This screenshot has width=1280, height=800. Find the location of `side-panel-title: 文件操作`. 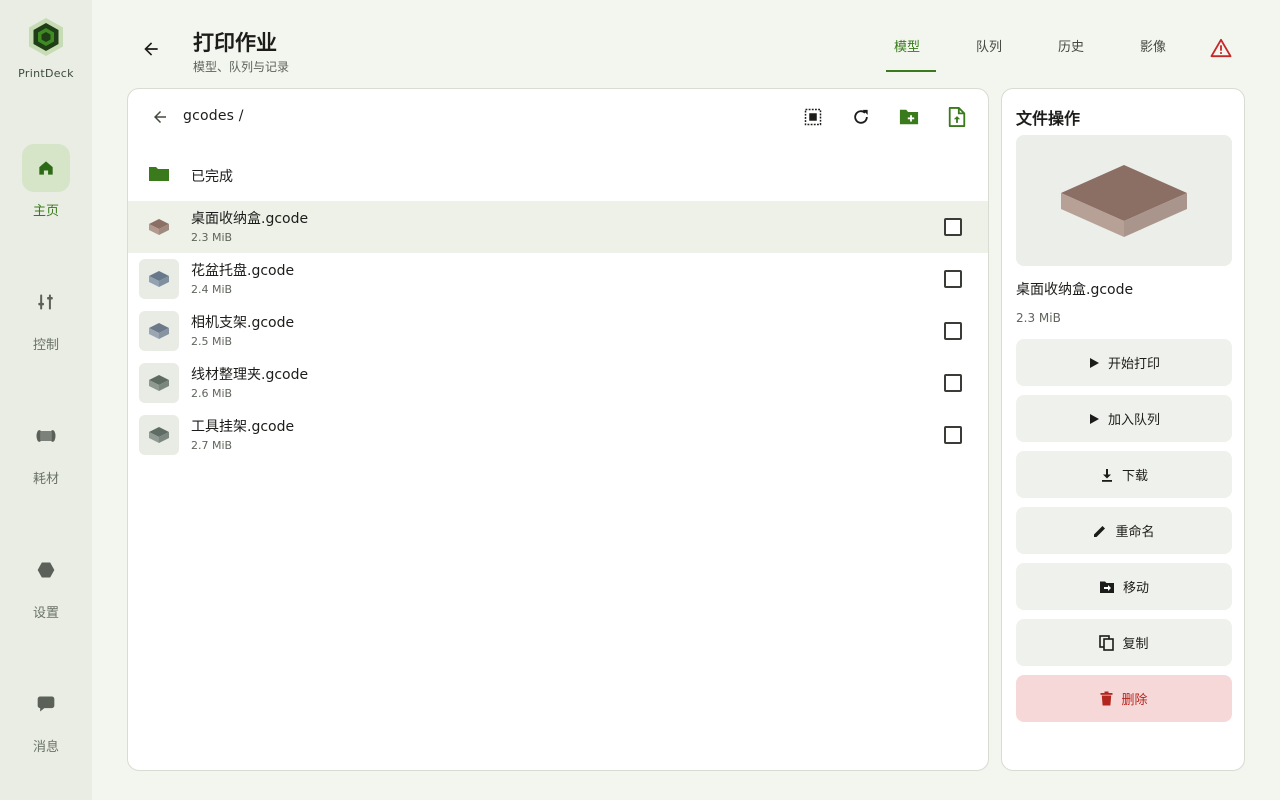

side-panel-title: 文件操作 is located at coordinates (1048, 118).